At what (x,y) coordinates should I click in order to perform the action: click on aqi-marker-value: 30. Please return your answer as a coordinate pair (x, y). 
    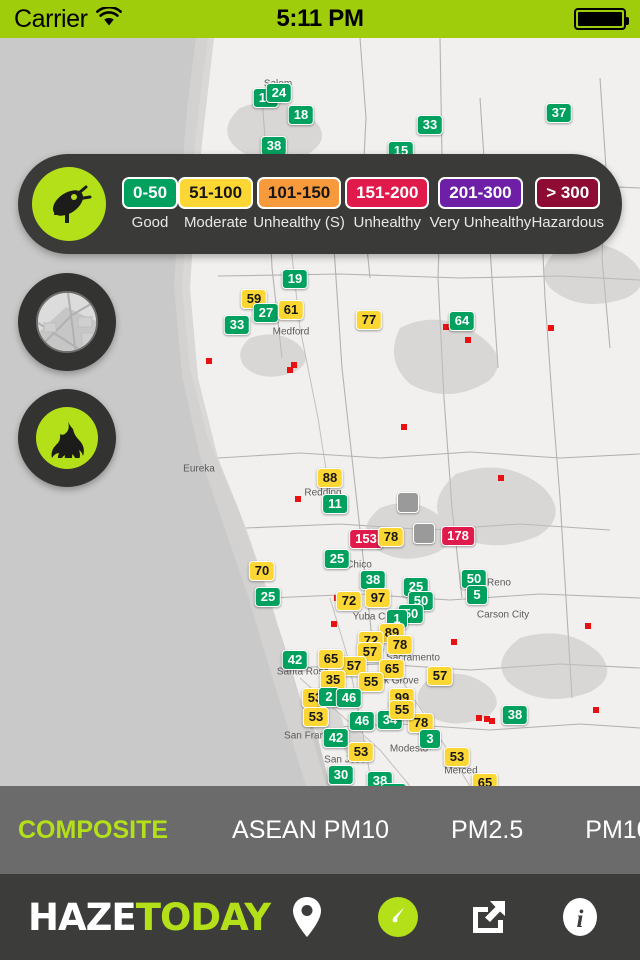
    Looking at the image, I should click on (341, 775).